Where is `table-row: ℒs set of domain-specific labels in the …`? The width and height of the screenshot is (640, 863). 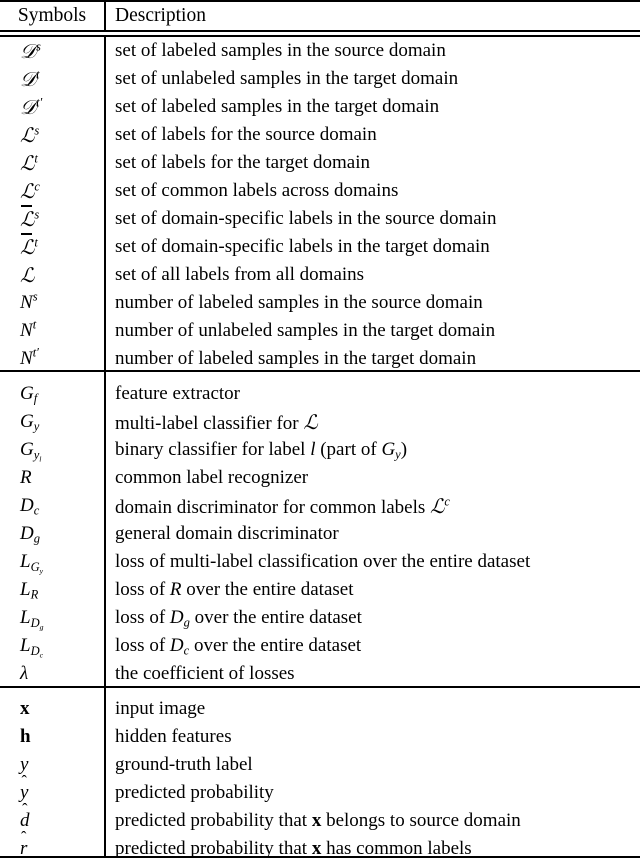
table-row: ℒs set of domain-specific labels in the … is located at coordinates (320, 219).